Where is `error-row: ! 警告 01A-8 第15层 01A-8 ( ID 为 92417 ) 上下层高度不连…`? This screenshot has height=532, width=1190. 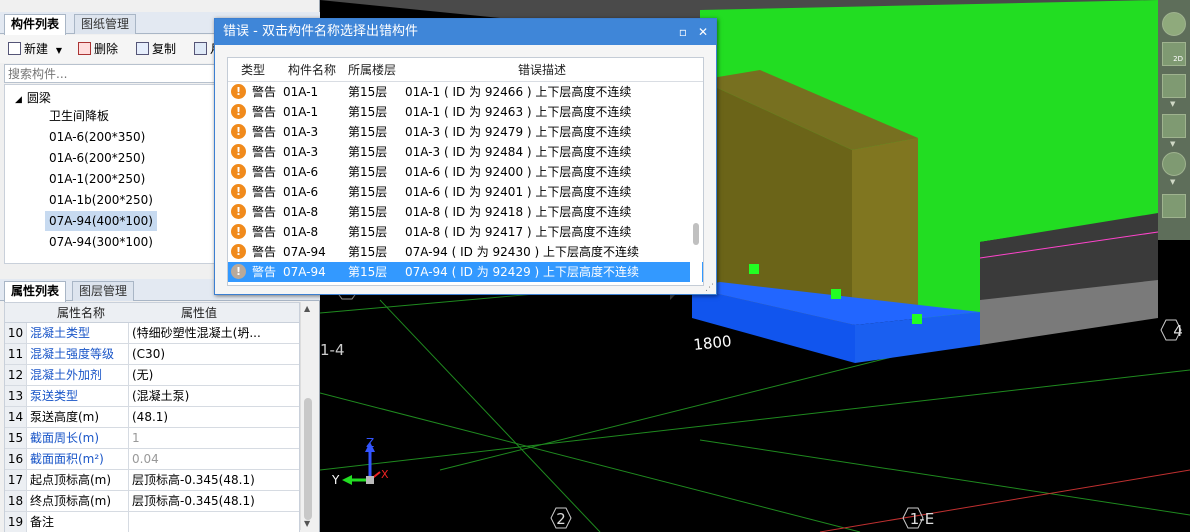 error-row: ! 警告 01A-8 第15层 01A-8 ( ID 为 92417 ) 上下层高度不连… is located at coordinates (465, 232).